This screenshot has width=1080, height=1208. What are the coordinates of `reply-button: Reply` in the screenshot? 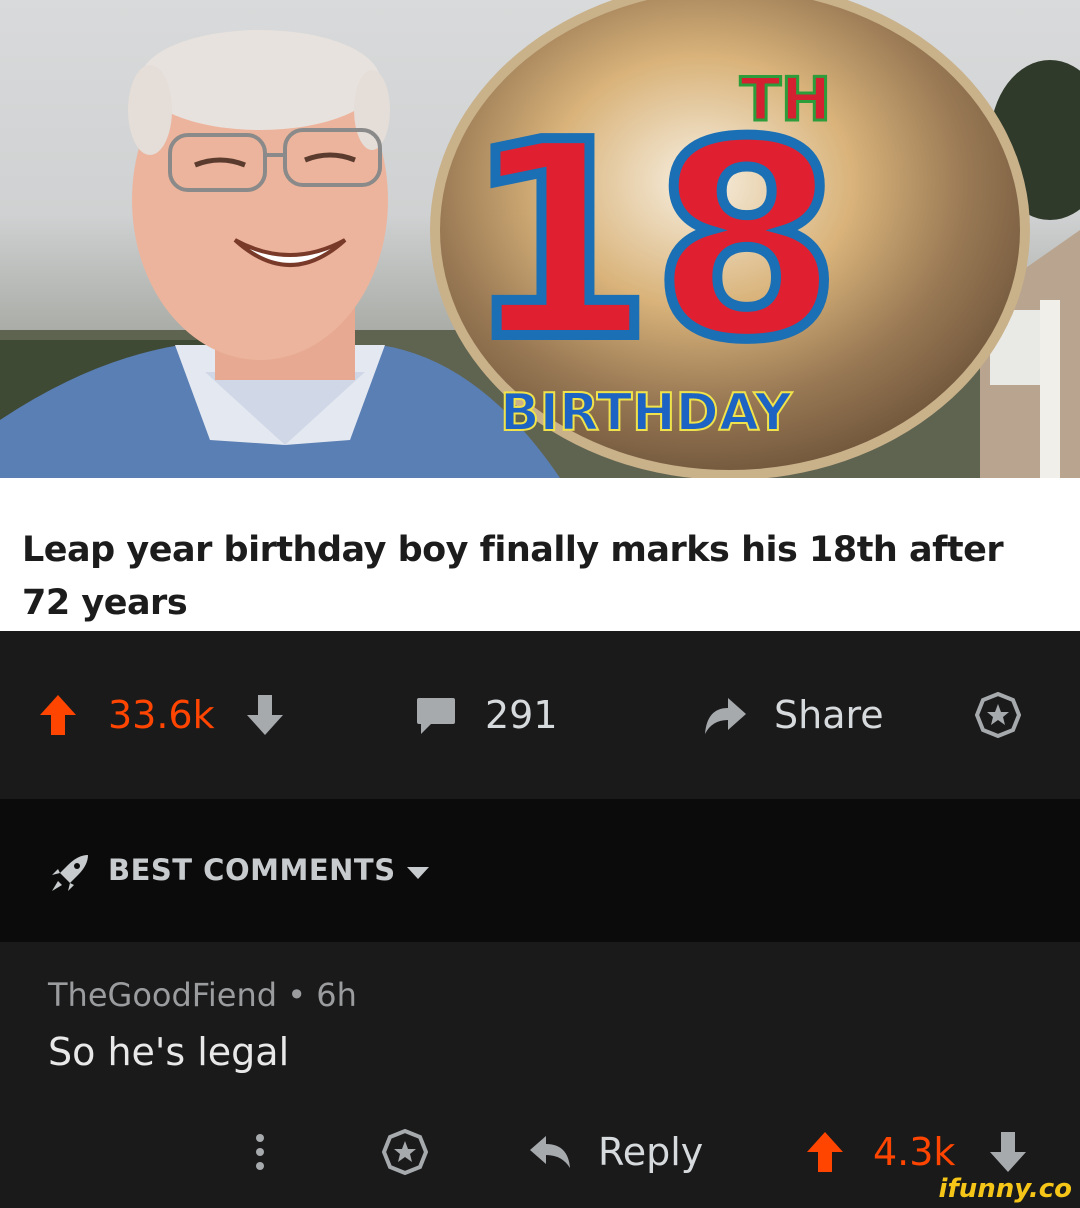 It's located at (615, 1152).